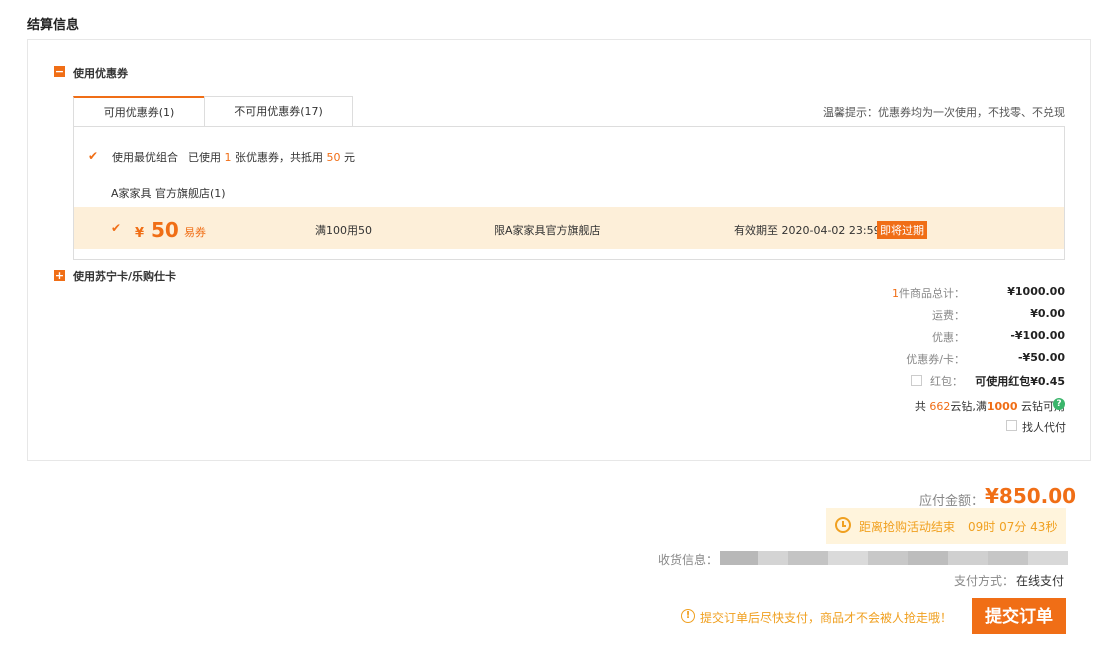  I want to click on item-count: 1, so click(895, 293).